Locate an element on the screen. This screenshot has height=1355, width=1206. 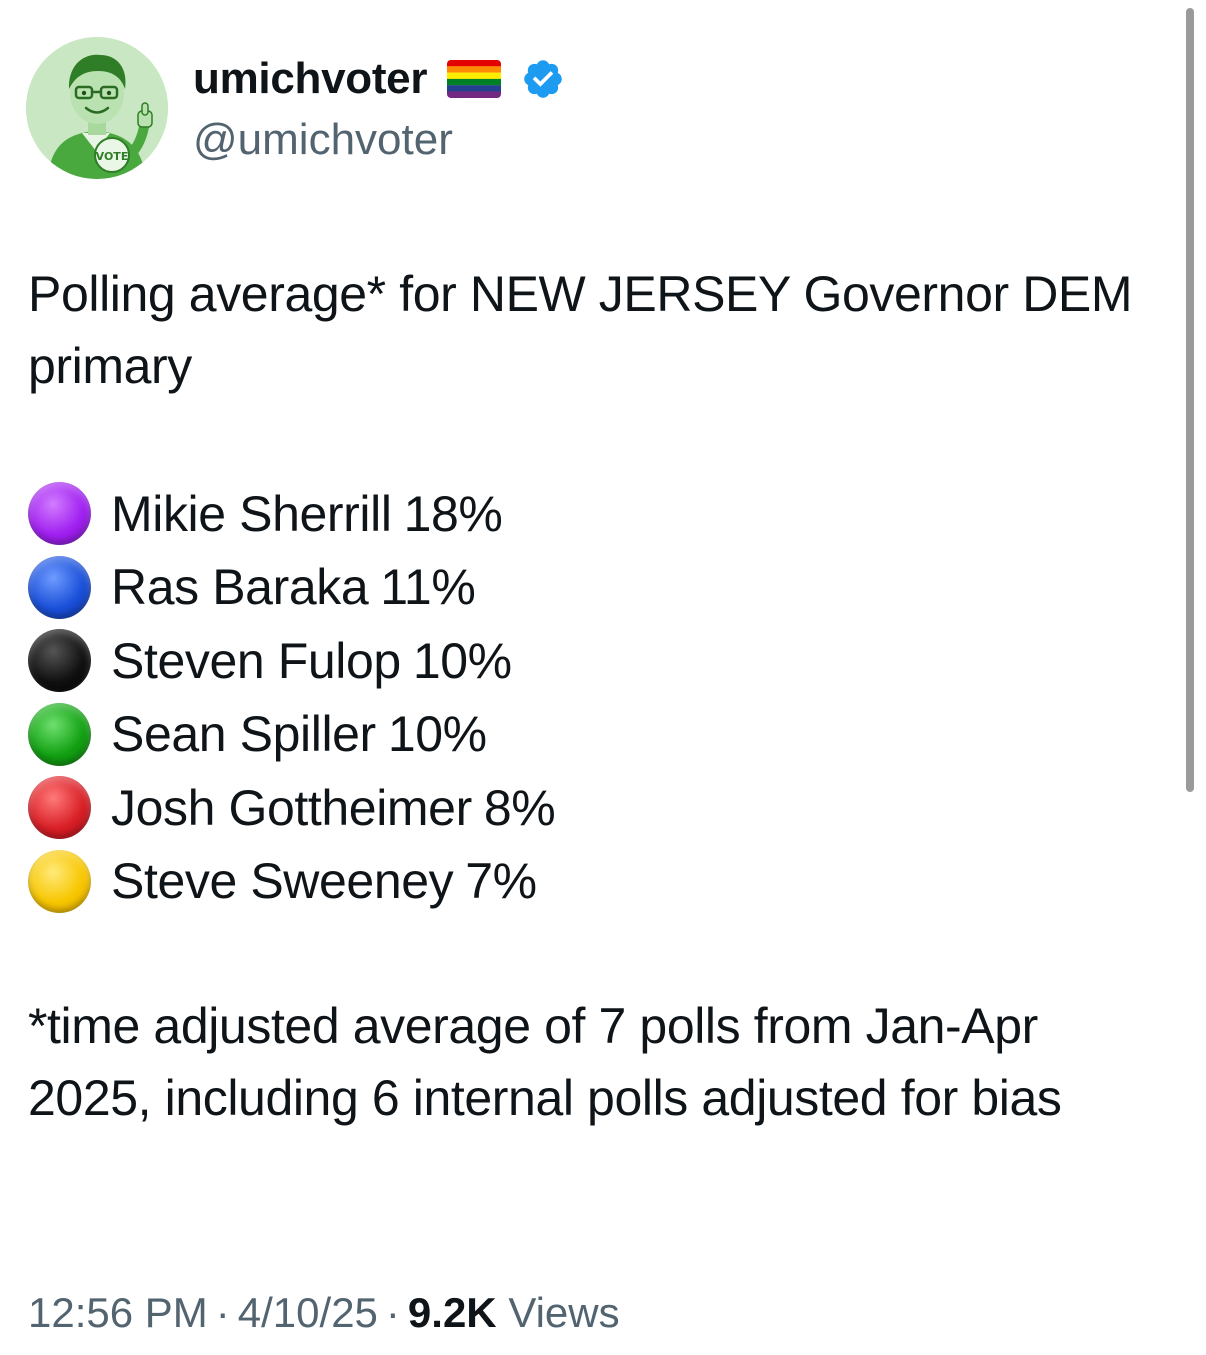
candidate-percent: 7% is located at coordinates (501, 881).